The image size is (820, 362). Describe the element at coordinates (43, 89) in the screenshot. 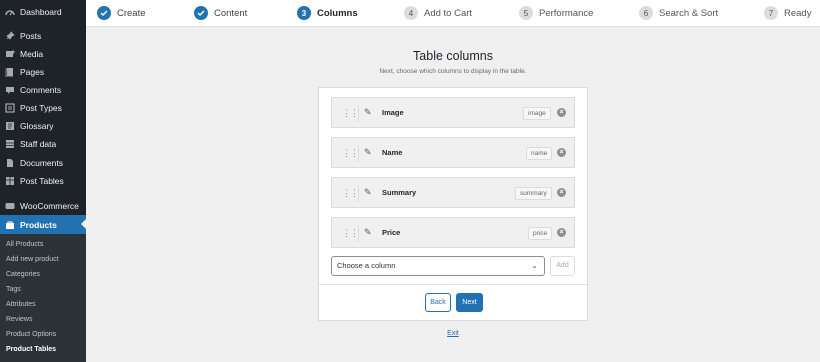

I see `sidebar-item-comments: Comments` at that location.